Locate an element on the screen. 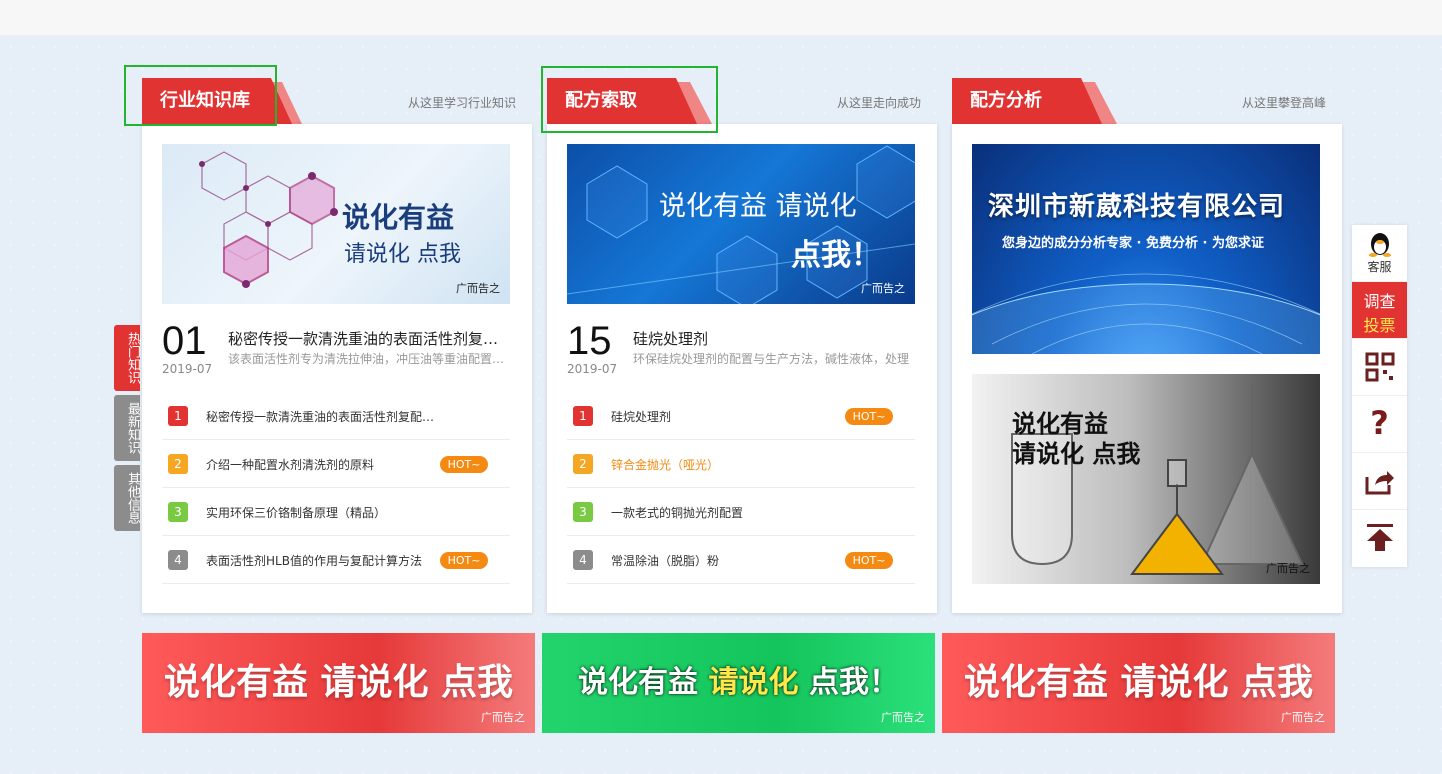 This screenshot has height=774, width=1442. list-item: 3 一款老式的铜抛光剂配置 is located at coordinates (741, 512).